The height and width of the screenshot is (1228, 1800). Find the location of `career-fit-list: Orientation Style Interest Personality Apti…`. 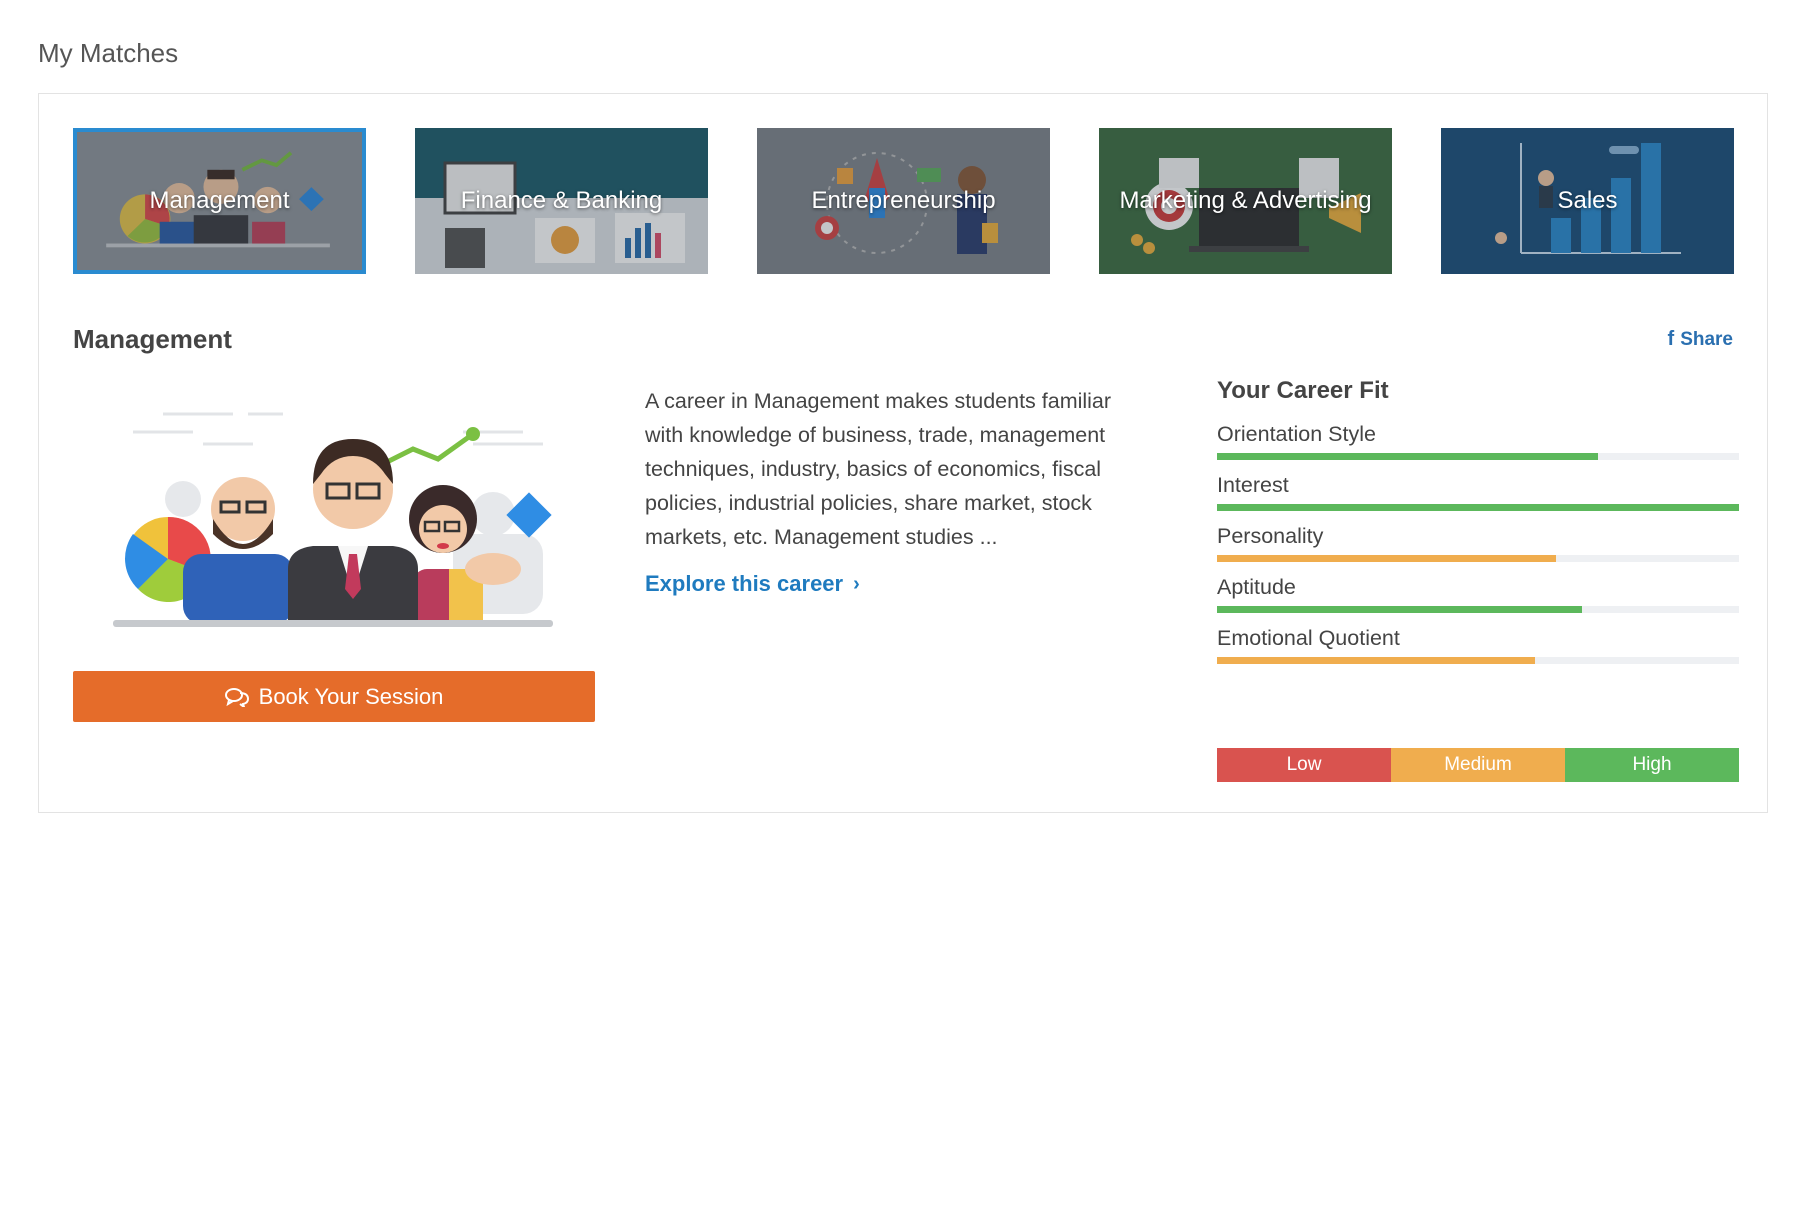

career-fit-list: Orientation Style Interest Personality Apti… is located at coordinates (1478, 541).